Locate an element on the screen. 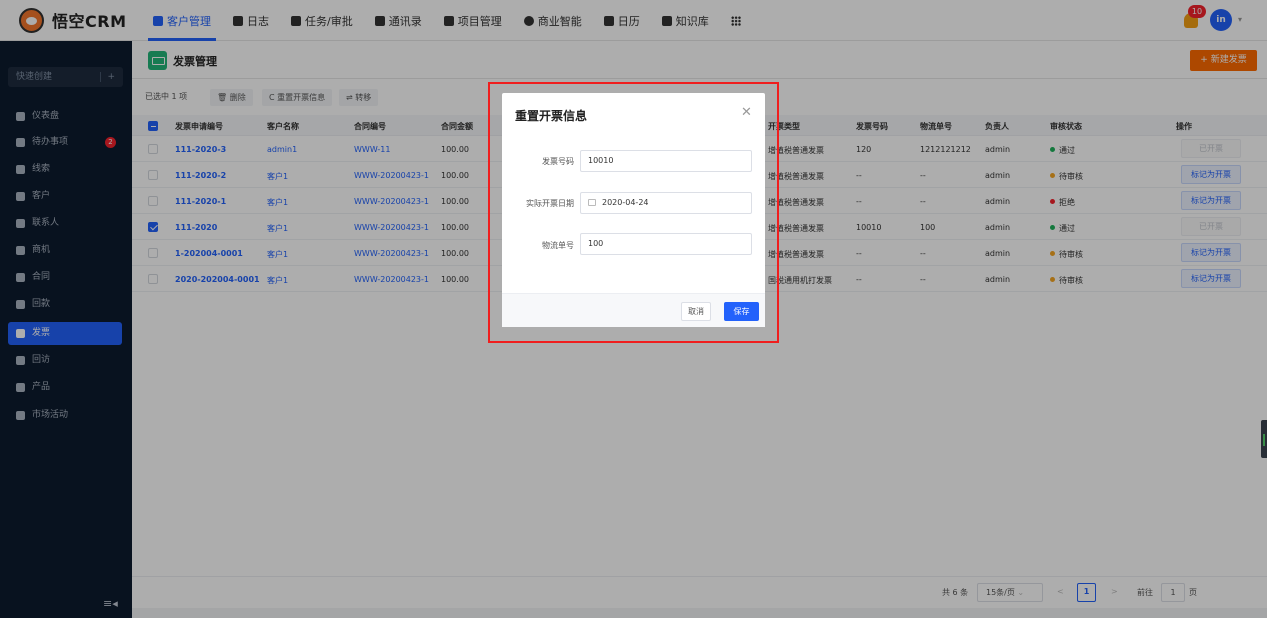 This screenshot has width=1267, height=618. close-icon: ✕ is located at coordinates (746, 112).